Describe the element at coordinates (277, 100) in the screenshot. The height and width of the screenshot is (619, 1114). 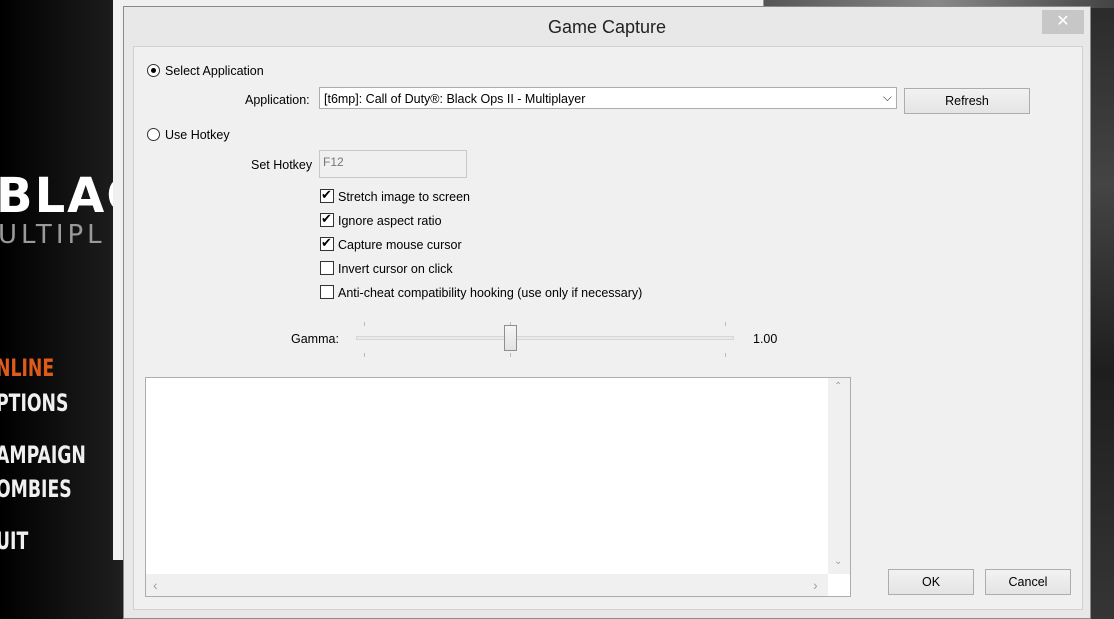
I see `application-label: Application:` at that location.